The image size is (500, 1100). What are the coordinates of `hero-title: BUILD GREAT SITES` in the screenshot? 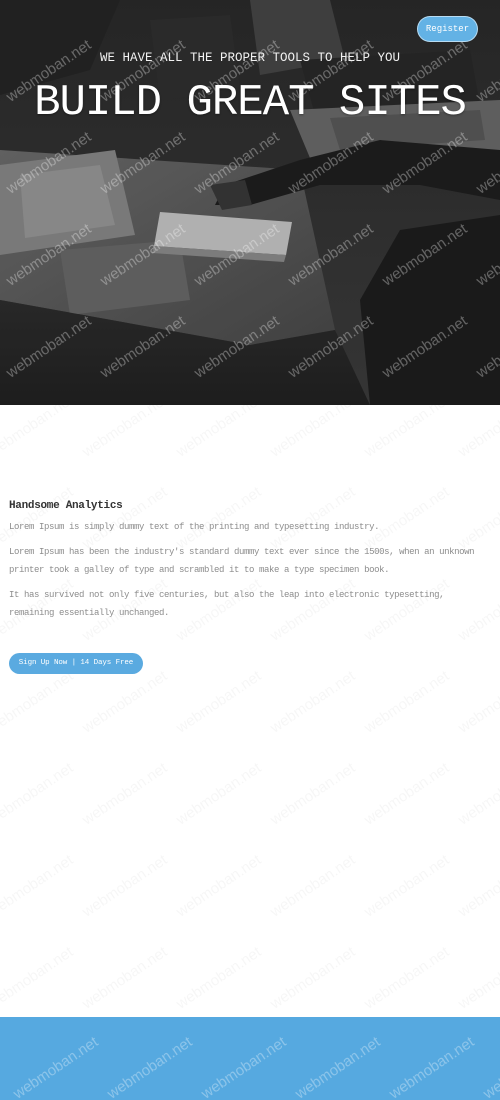 It's located at (250, 103).